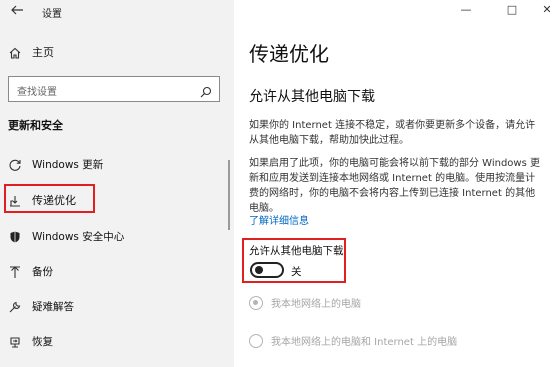 The image size is (554, 367). I want to click on highlight-box, so click(49, 198).